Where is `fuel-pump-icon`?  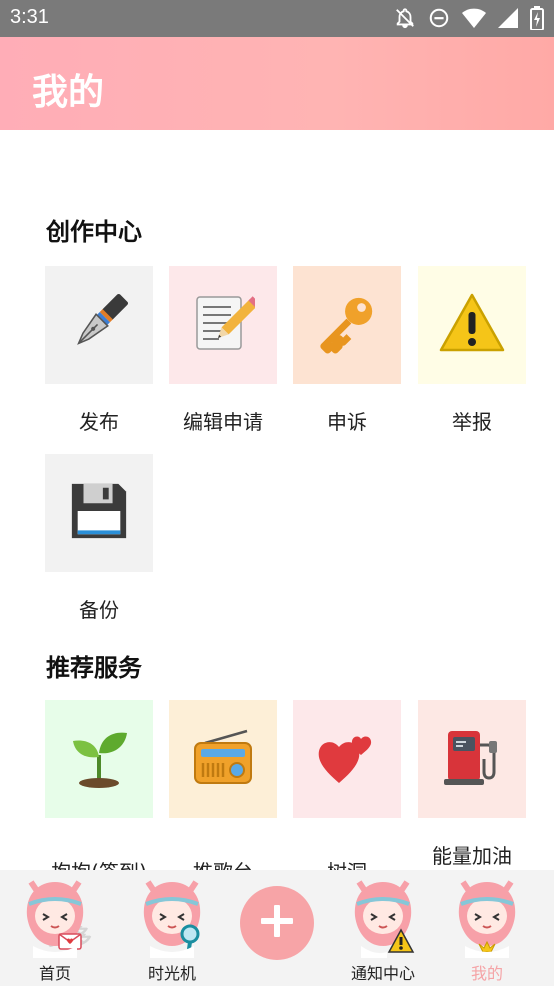
fuel-pump-icon is located at coordinates (472, 759).